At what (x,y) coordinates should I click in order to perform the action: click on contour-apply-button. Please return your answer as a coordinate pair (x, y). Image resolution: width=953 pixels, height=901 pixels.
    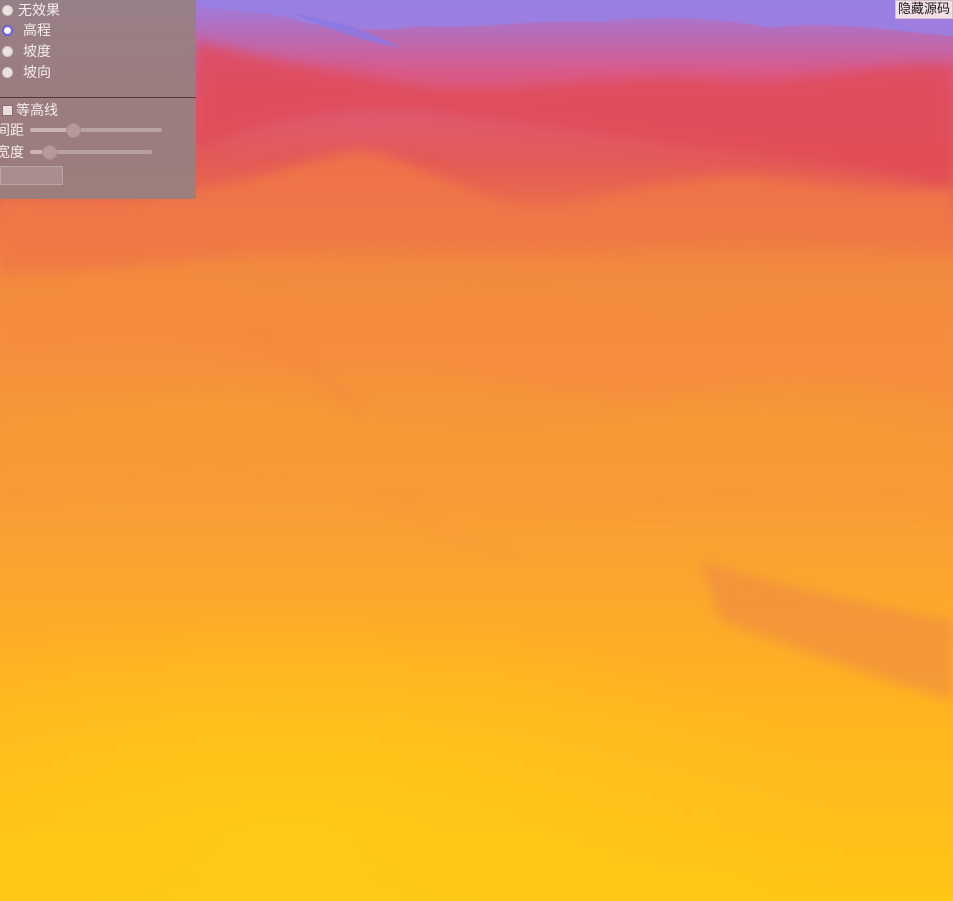
    Looking at the image, I should click on (31, 175).